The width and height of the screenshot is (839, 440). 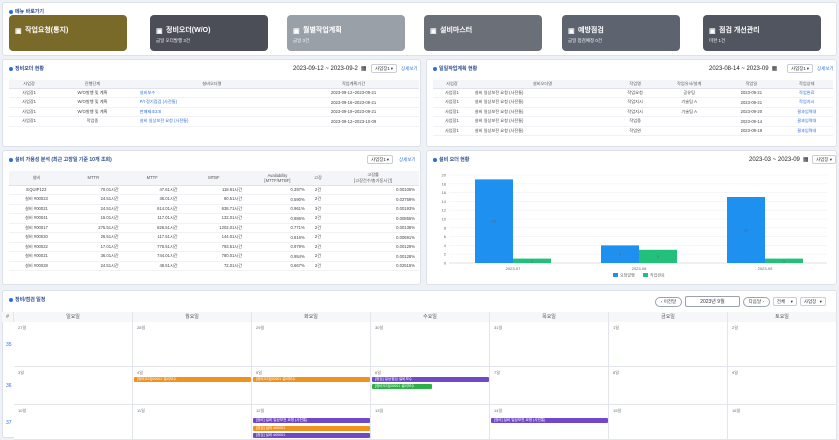 I want to click on next-month-button: 다음달 ›, so click(x=756, y=301).